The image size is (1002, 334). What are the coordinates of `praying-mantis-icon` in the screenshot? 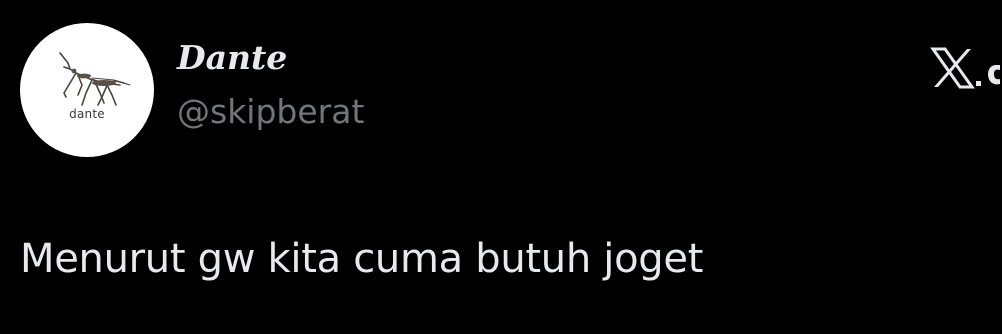 It's located at (95, 79).